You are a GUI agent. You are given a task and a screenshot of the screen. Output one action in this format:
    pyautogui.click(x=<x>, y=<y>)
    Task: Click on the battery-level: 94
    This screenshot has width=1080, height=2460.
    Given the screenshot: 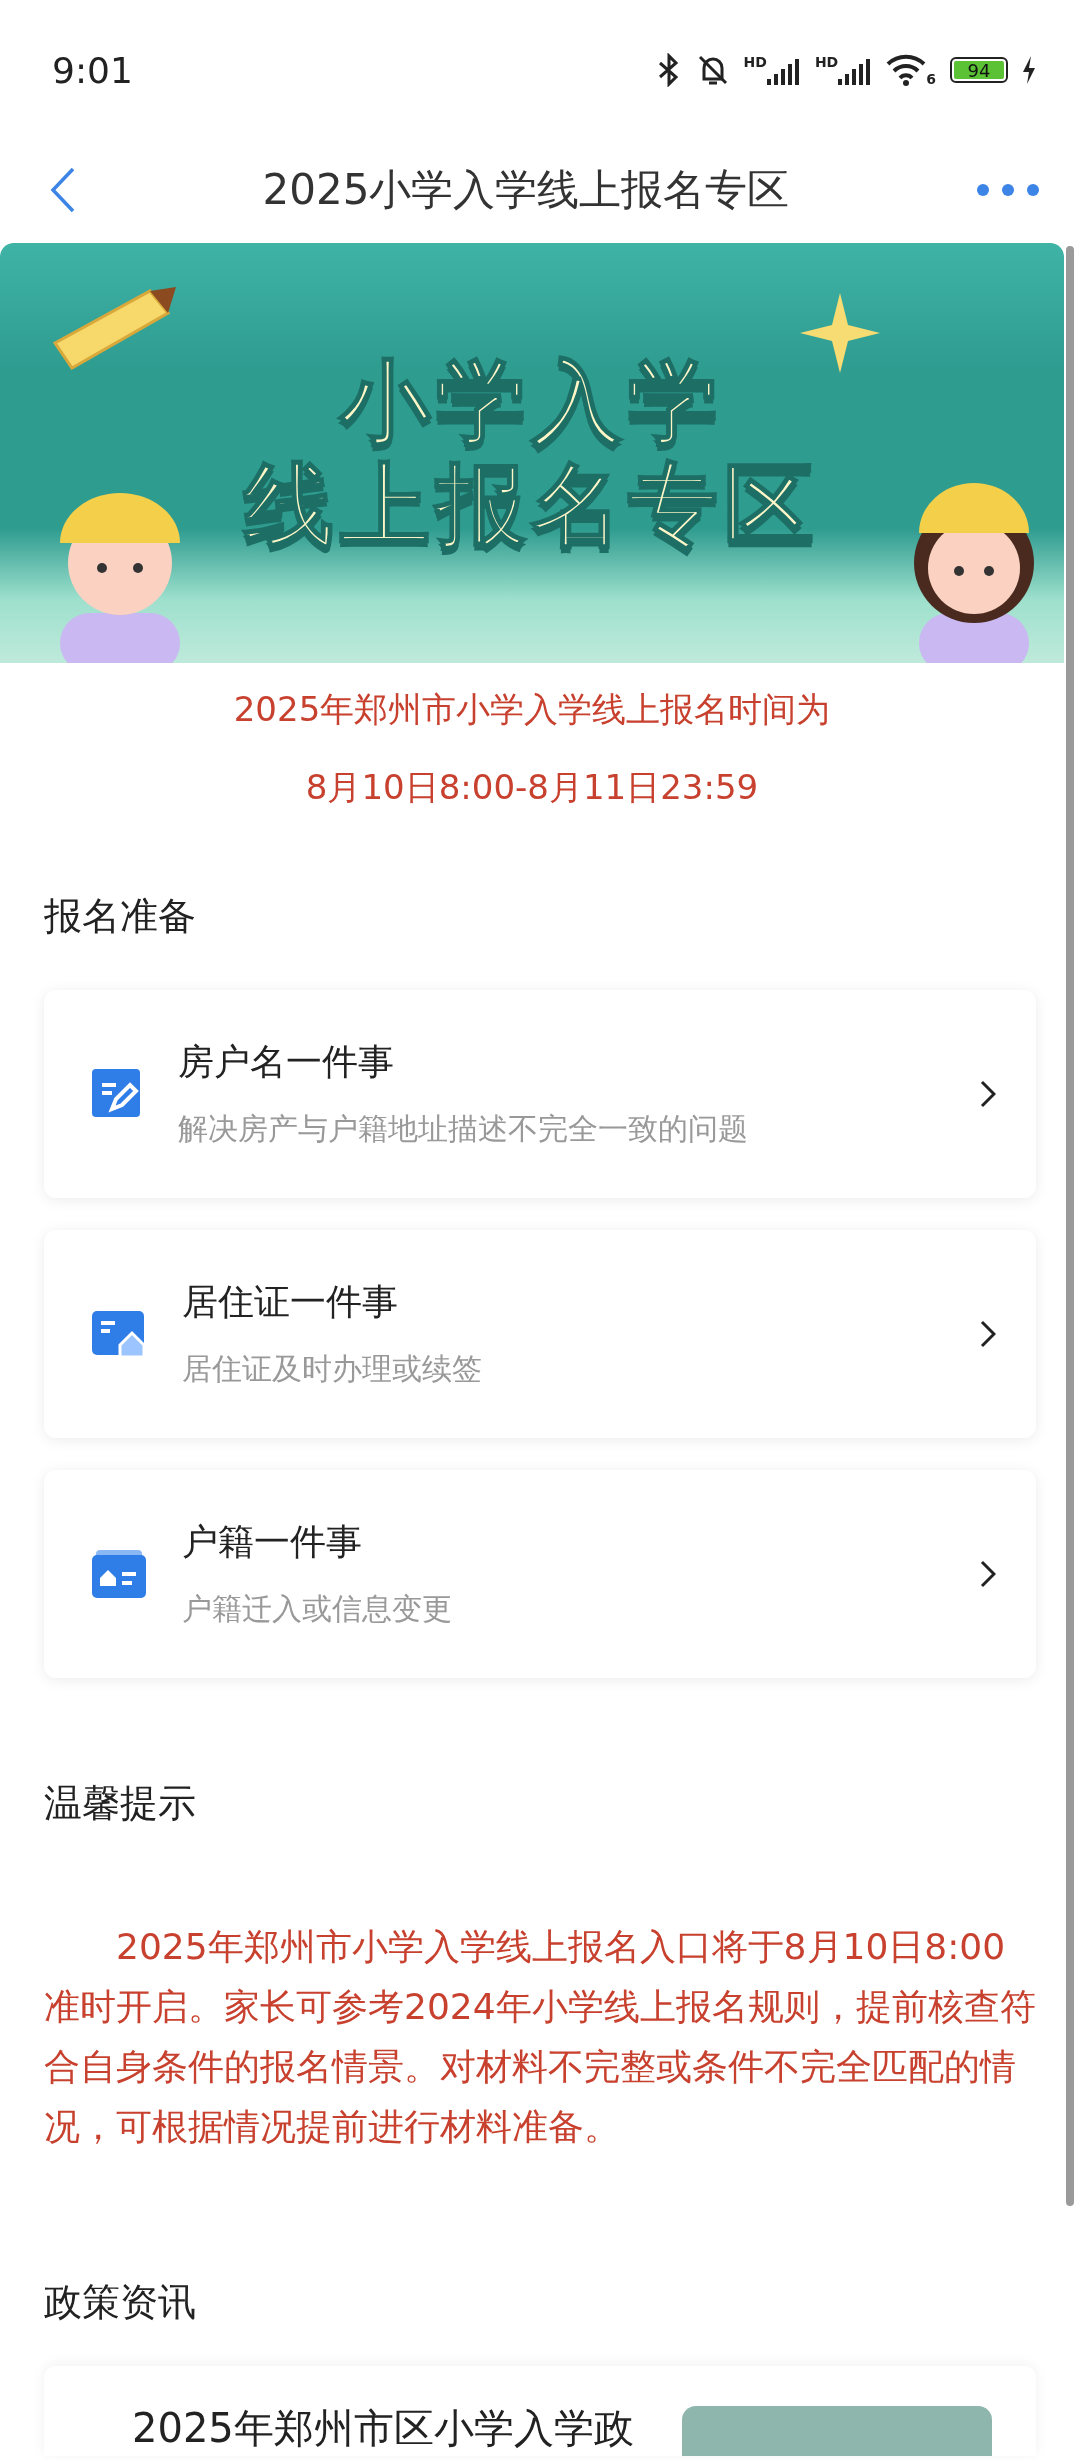 What is the action you would take?
    pyautogui.click(x=979, y=70)
    